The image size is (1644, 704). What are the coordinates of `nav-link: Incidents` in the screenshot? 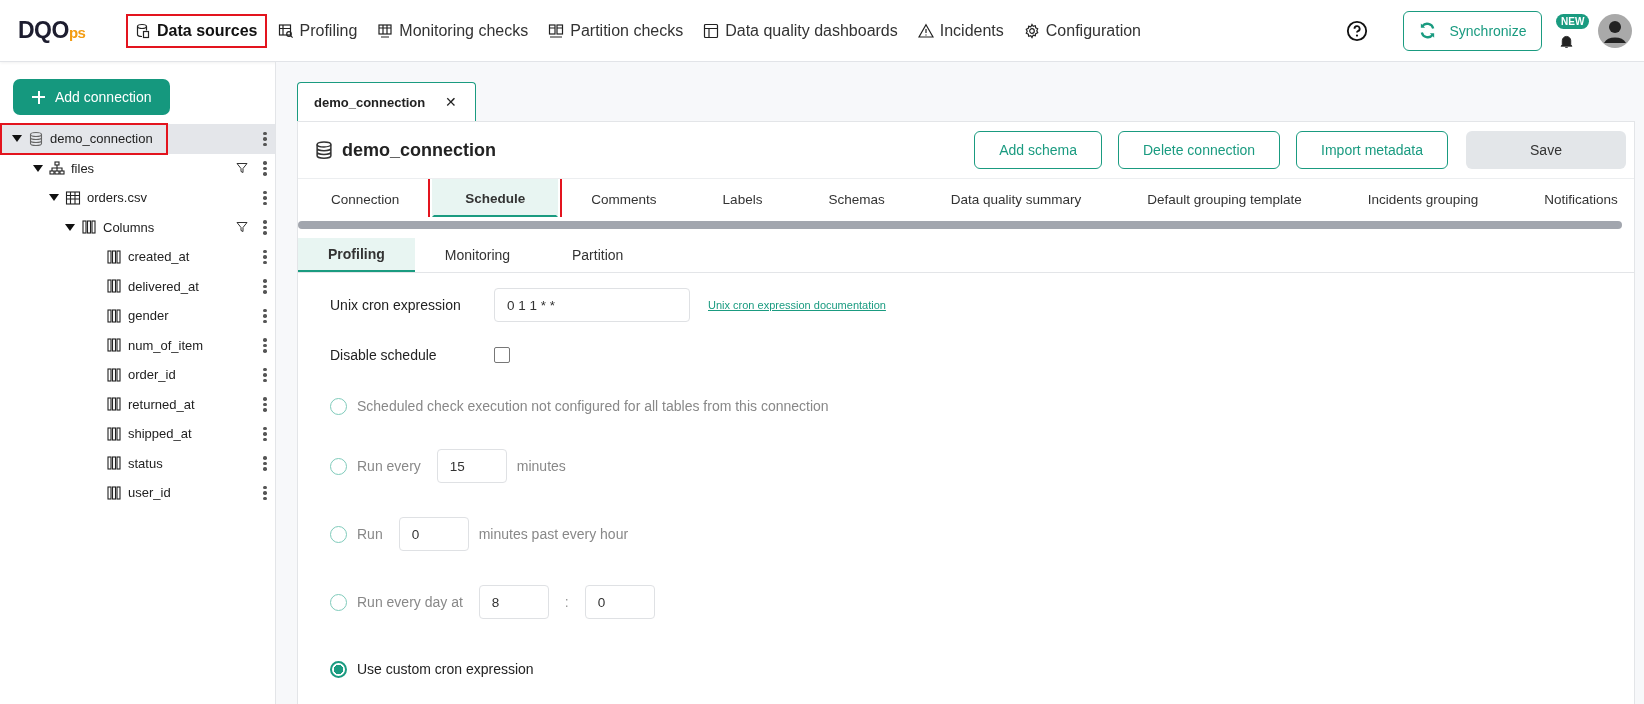 It's located at (960, 30).